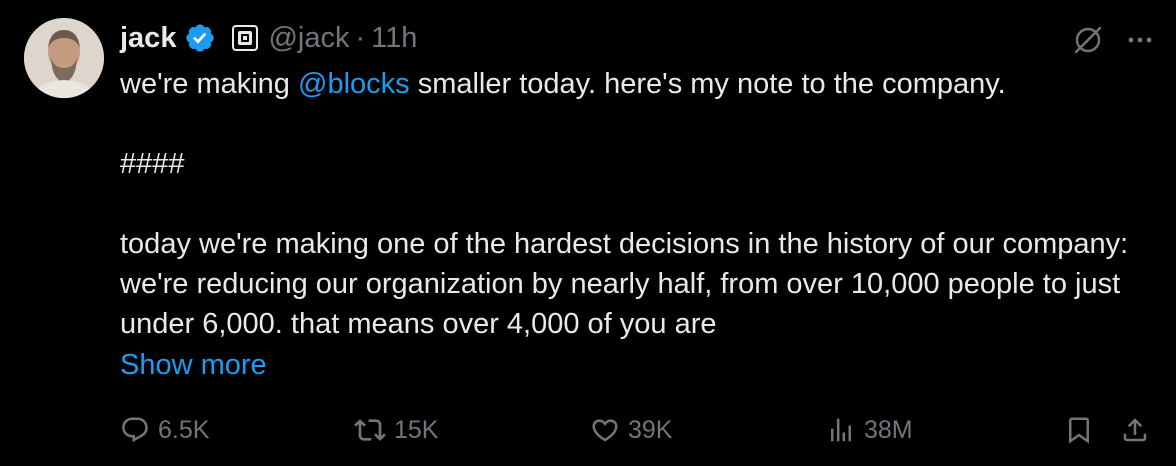 The image size is (1176, 466). What do you see at coordinates (200, 38) in the screenshot?
I see `verified-badge-icon` at bounding box center [200, 38].